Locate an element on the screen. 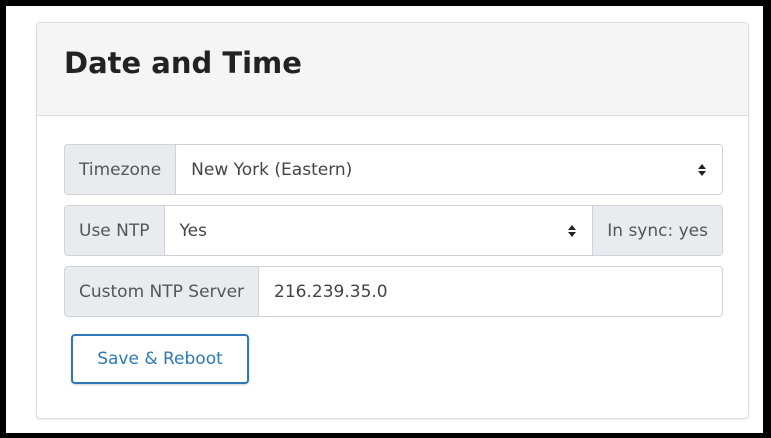  timezone-input-group: Timezone New York (Eastern) is located at coordinates (393, 169).